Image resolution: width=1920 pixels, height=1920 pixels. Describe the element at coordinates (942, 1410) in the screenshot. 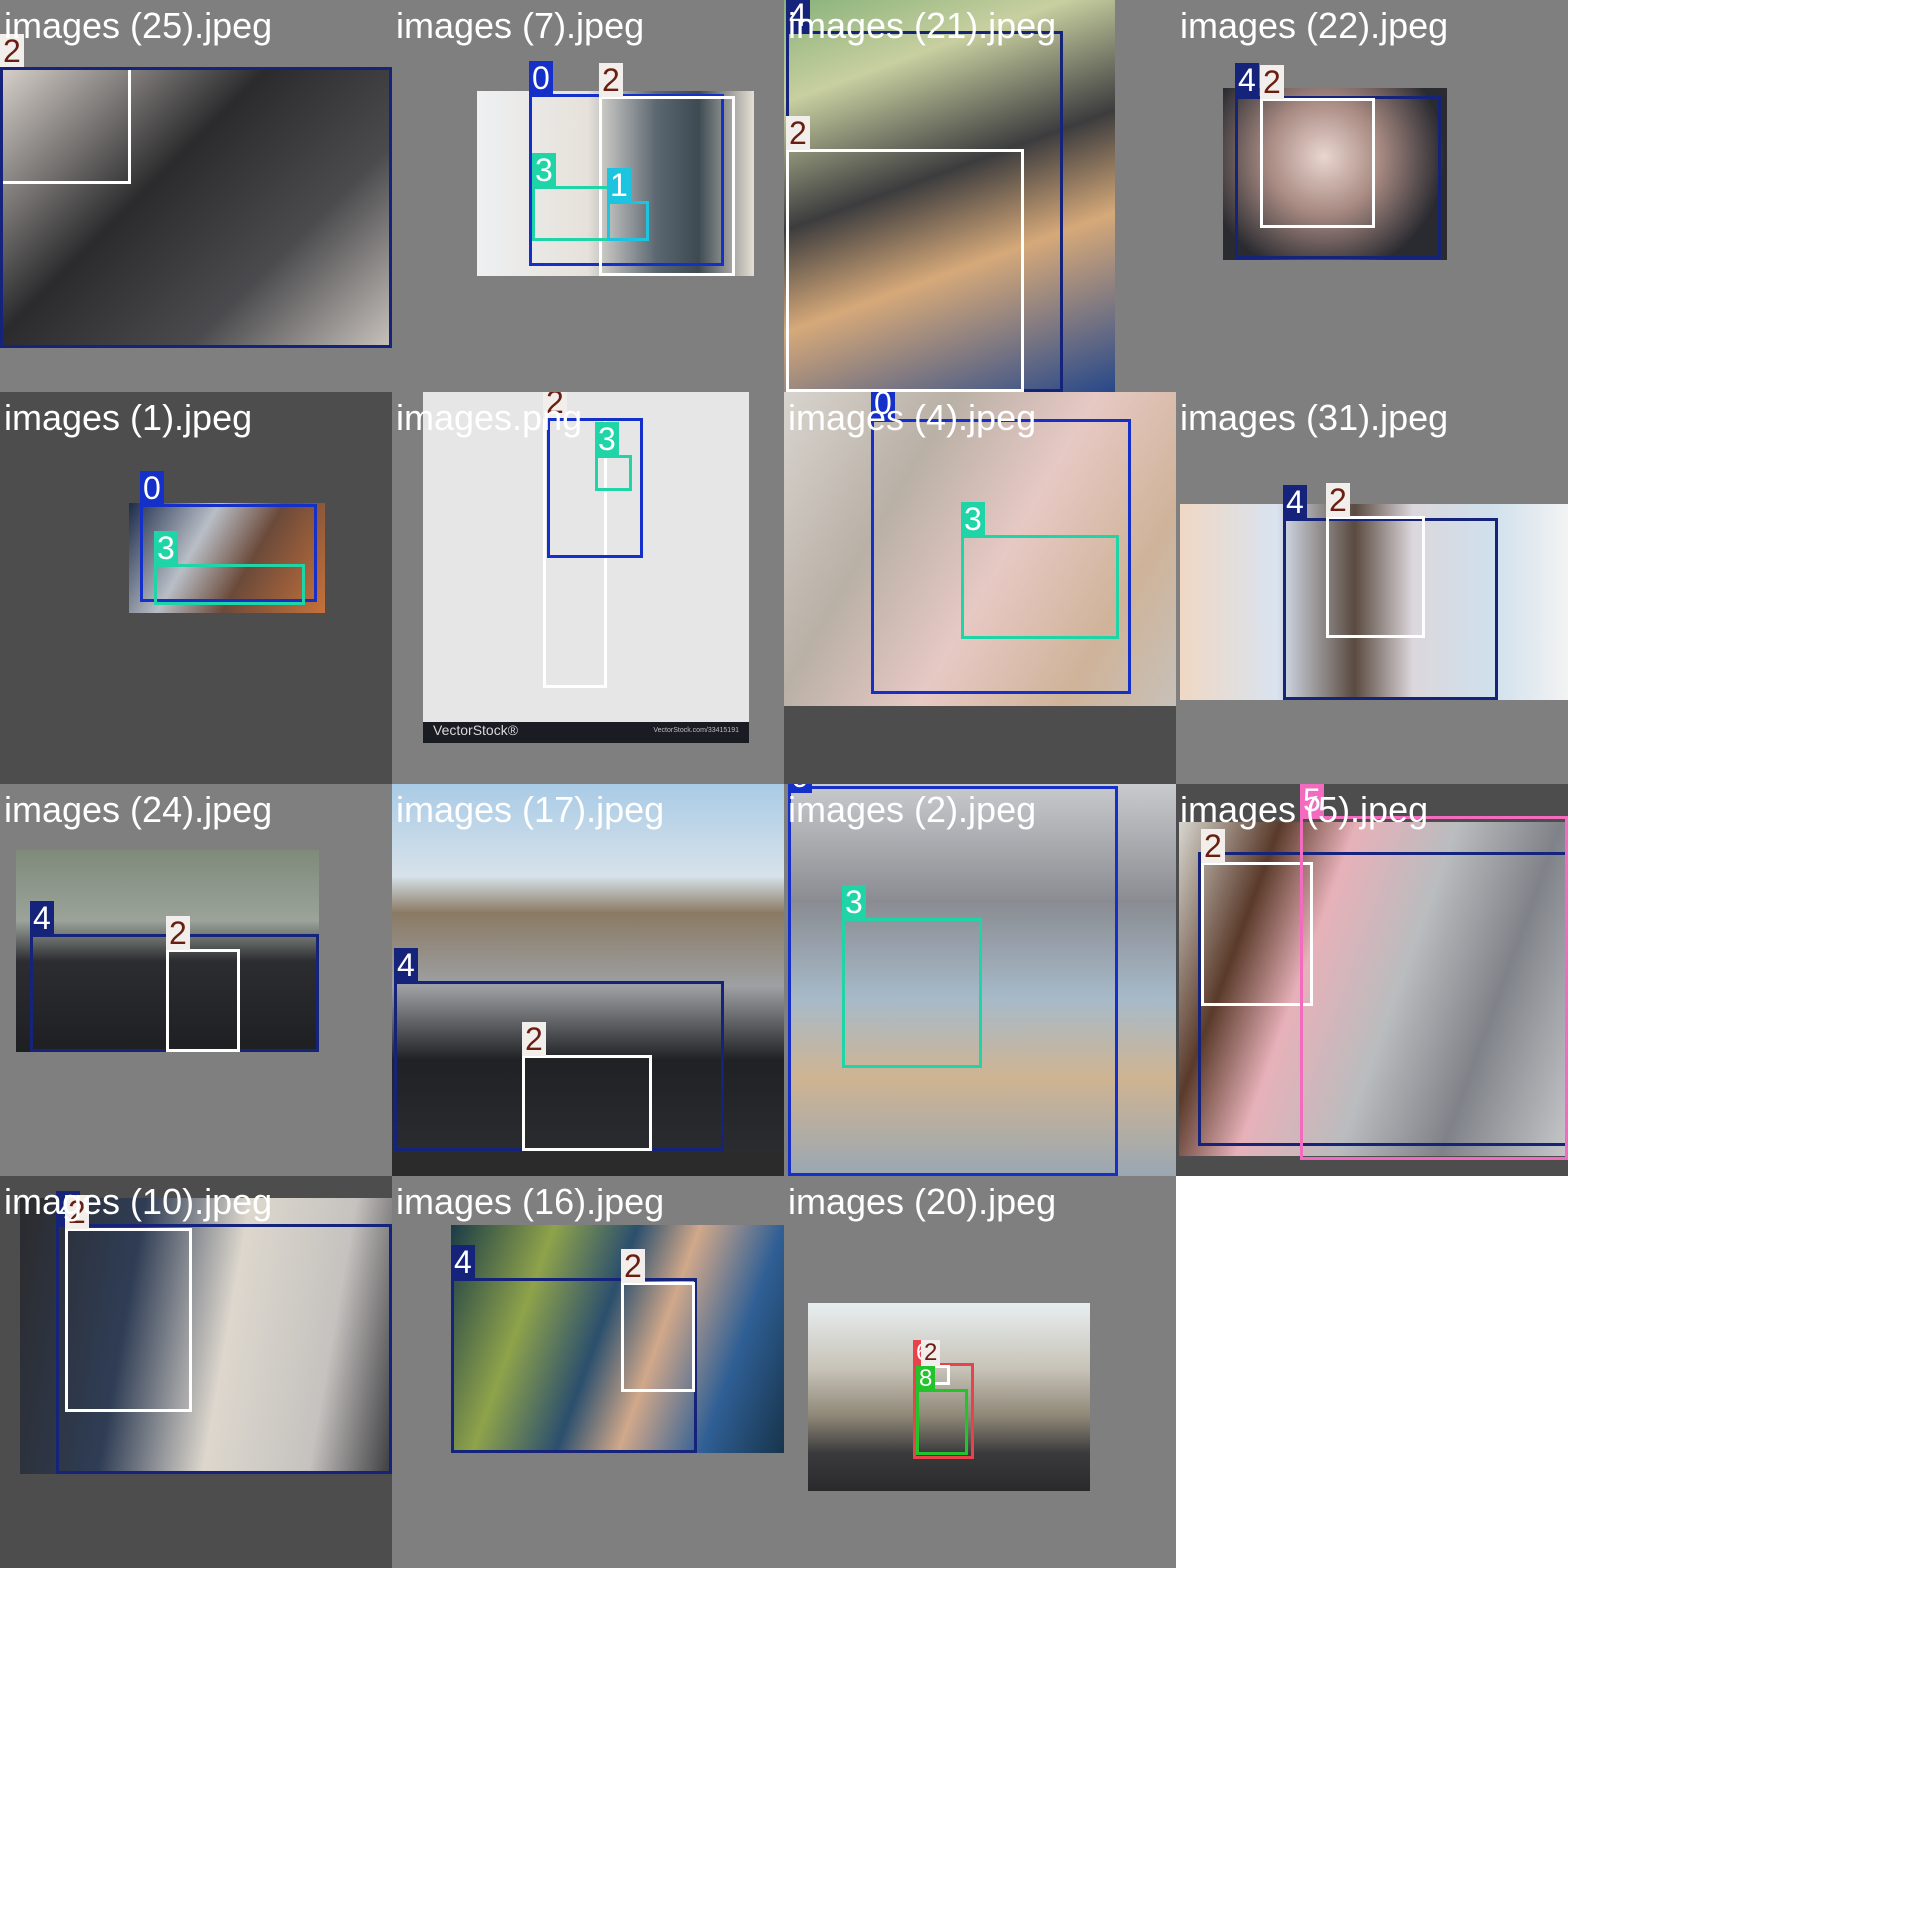

I see `bbox-8: 8` at that location.